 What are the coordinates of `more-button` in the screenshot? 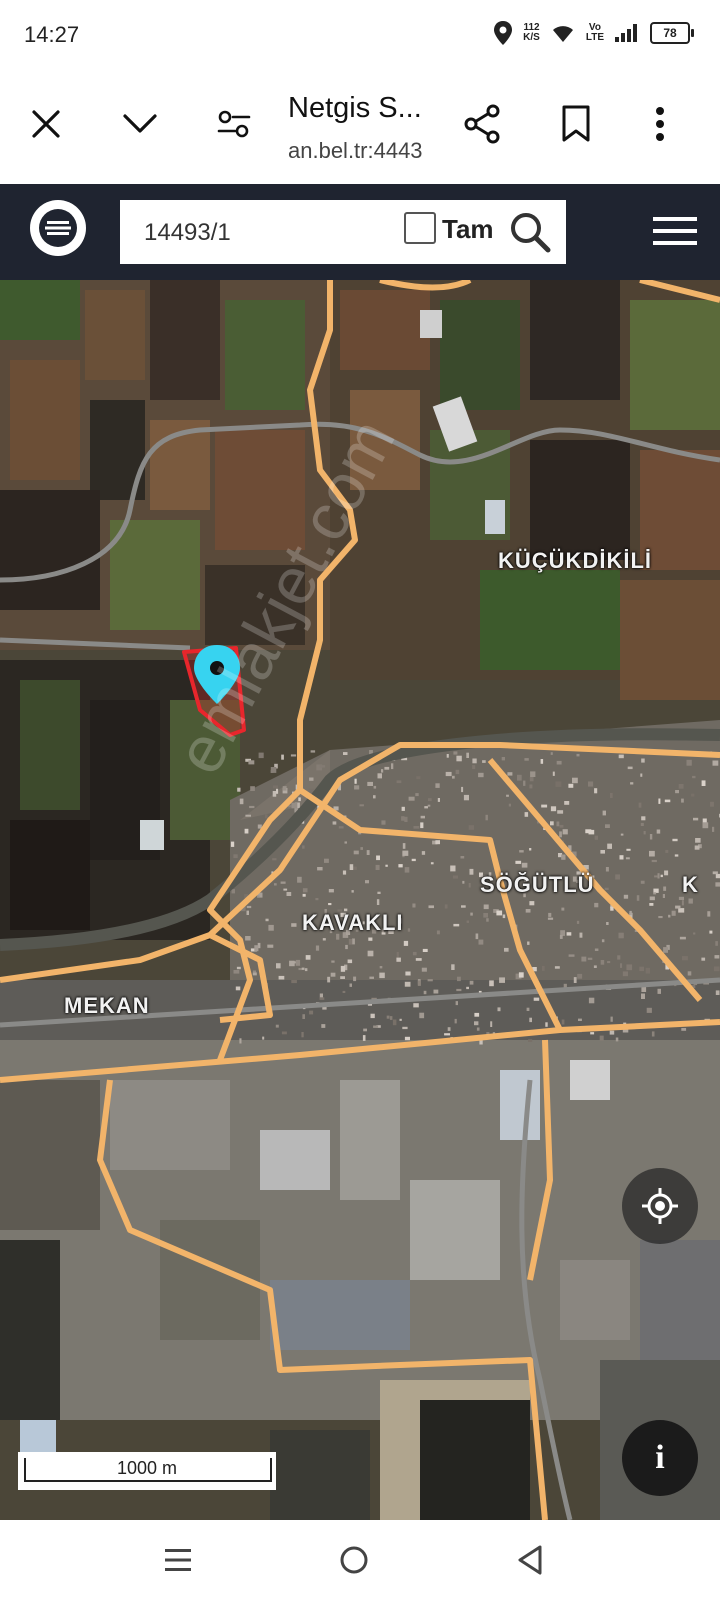 It's located at (660, 124).